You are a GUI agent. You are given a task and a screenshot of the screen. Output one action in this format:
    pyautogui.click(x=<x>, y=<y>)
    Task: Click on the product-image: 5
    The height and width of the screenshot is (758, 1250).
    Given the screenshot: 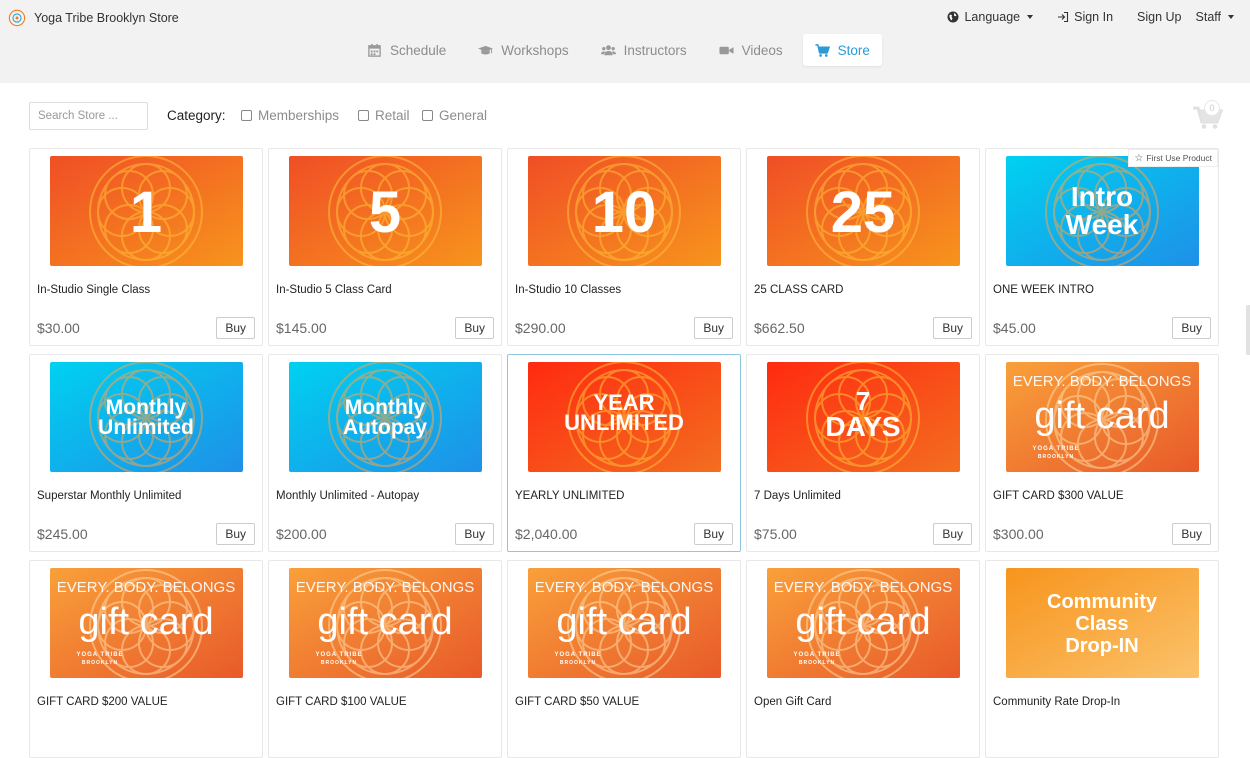 What is the action you would take?
    pyautogui.click(x=385, y=211)
    